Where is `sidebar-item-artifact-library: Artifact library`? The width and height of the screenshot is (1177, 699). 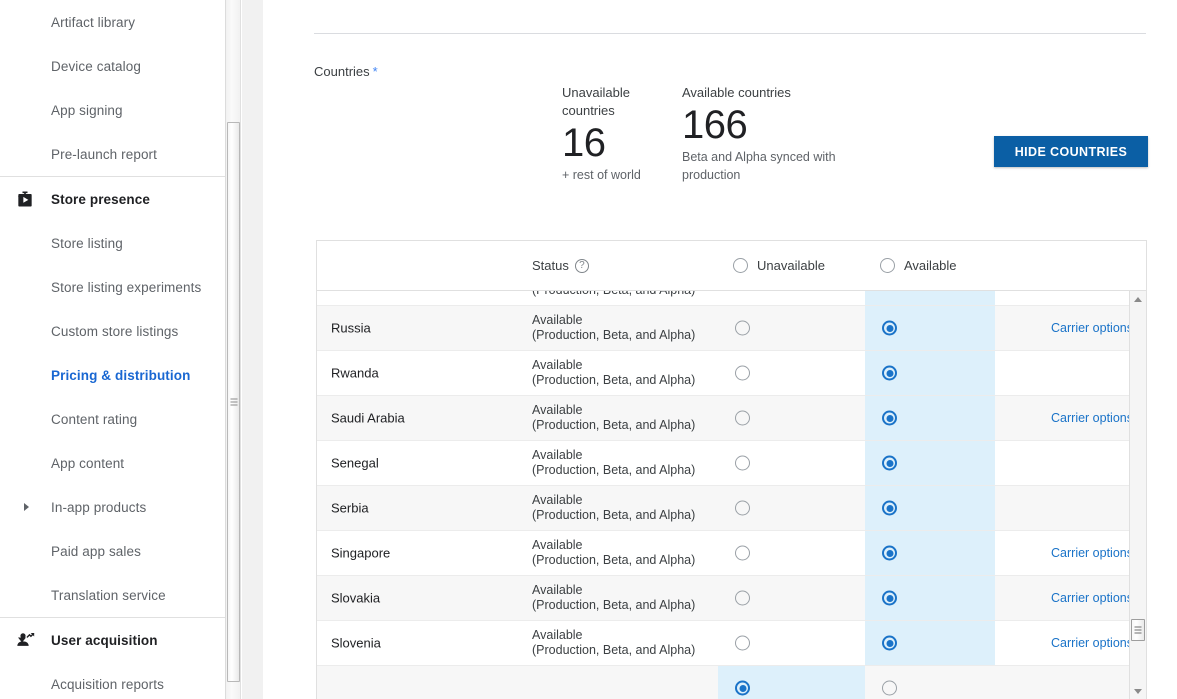 sidebar-item-artifact-library: Artifact library is located at coordinates (120, 22).